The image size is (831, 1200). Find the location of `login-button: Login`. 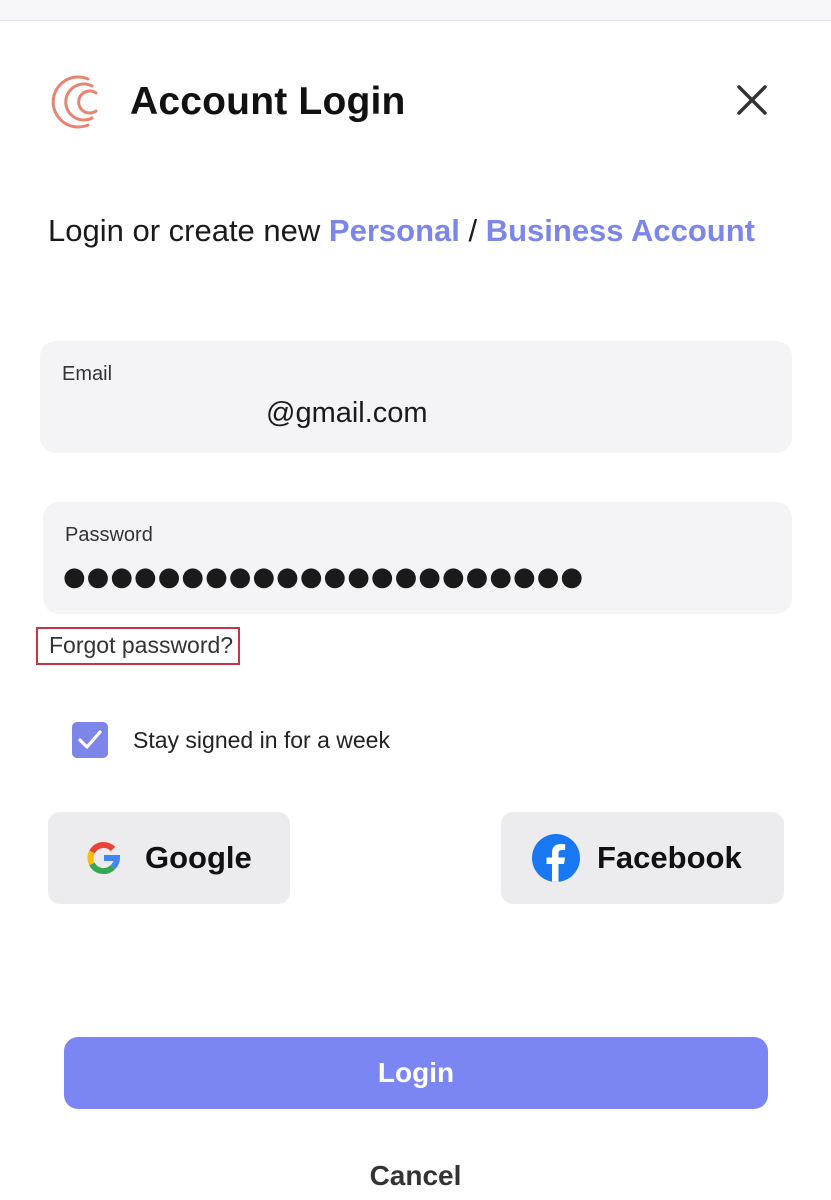

login-button: Login is located at coordinates (416, 1073).